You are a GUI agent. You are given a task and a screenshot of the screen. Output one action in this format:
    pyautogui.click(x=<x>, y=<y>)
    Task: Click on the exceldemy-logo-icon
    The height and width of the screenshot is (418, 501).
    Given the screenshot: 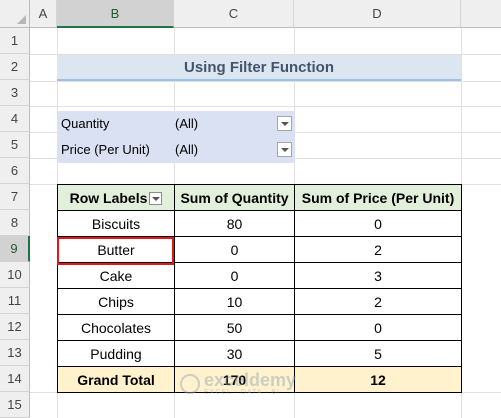 What is the action you would take?
    pyautogui.click(x=190, y=383)
    